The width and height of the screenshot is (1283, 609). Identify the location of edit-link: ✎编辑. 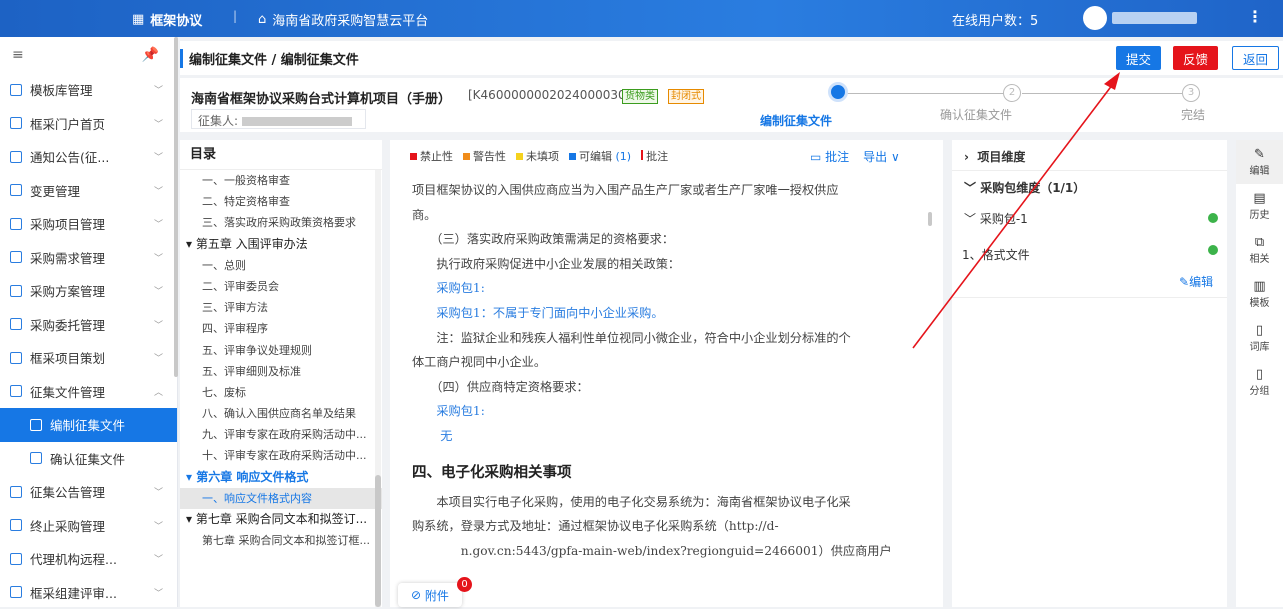
(1196, 281).